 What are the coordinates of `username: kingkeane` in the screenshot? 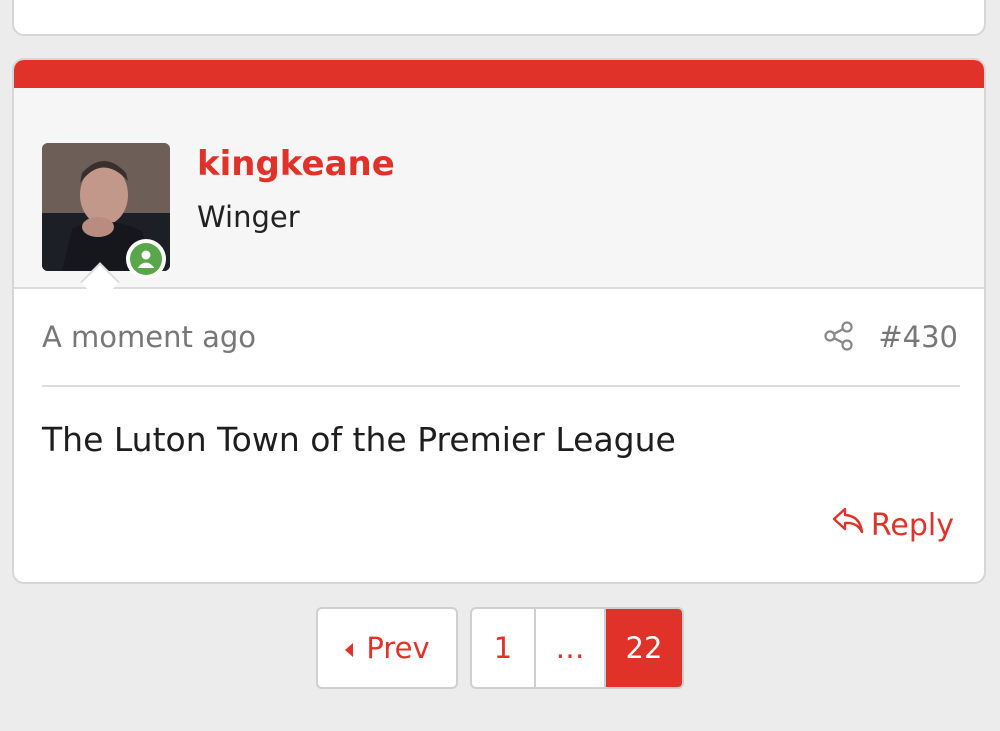 It's located at (296, 164).